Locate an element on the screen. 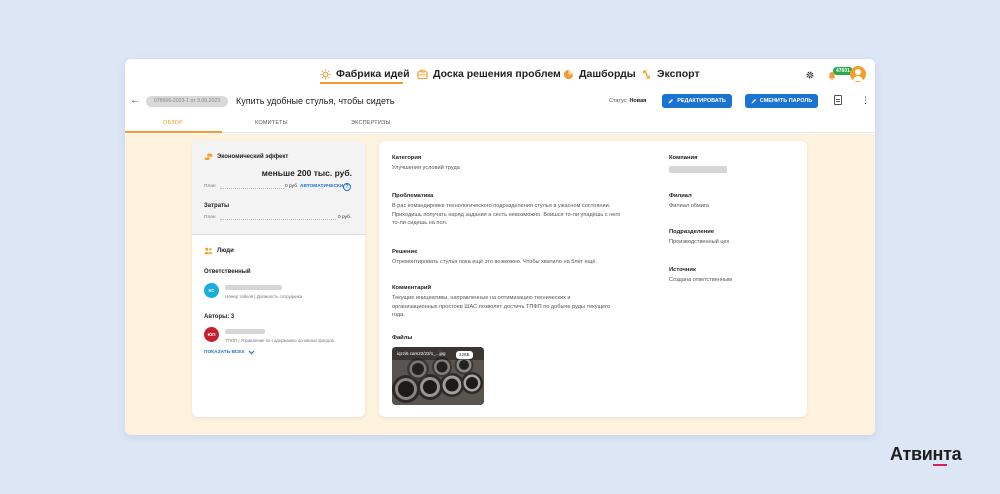 The height and width of the screenshot is (494, 1000). people-icon is located at coordinates (208, 251).